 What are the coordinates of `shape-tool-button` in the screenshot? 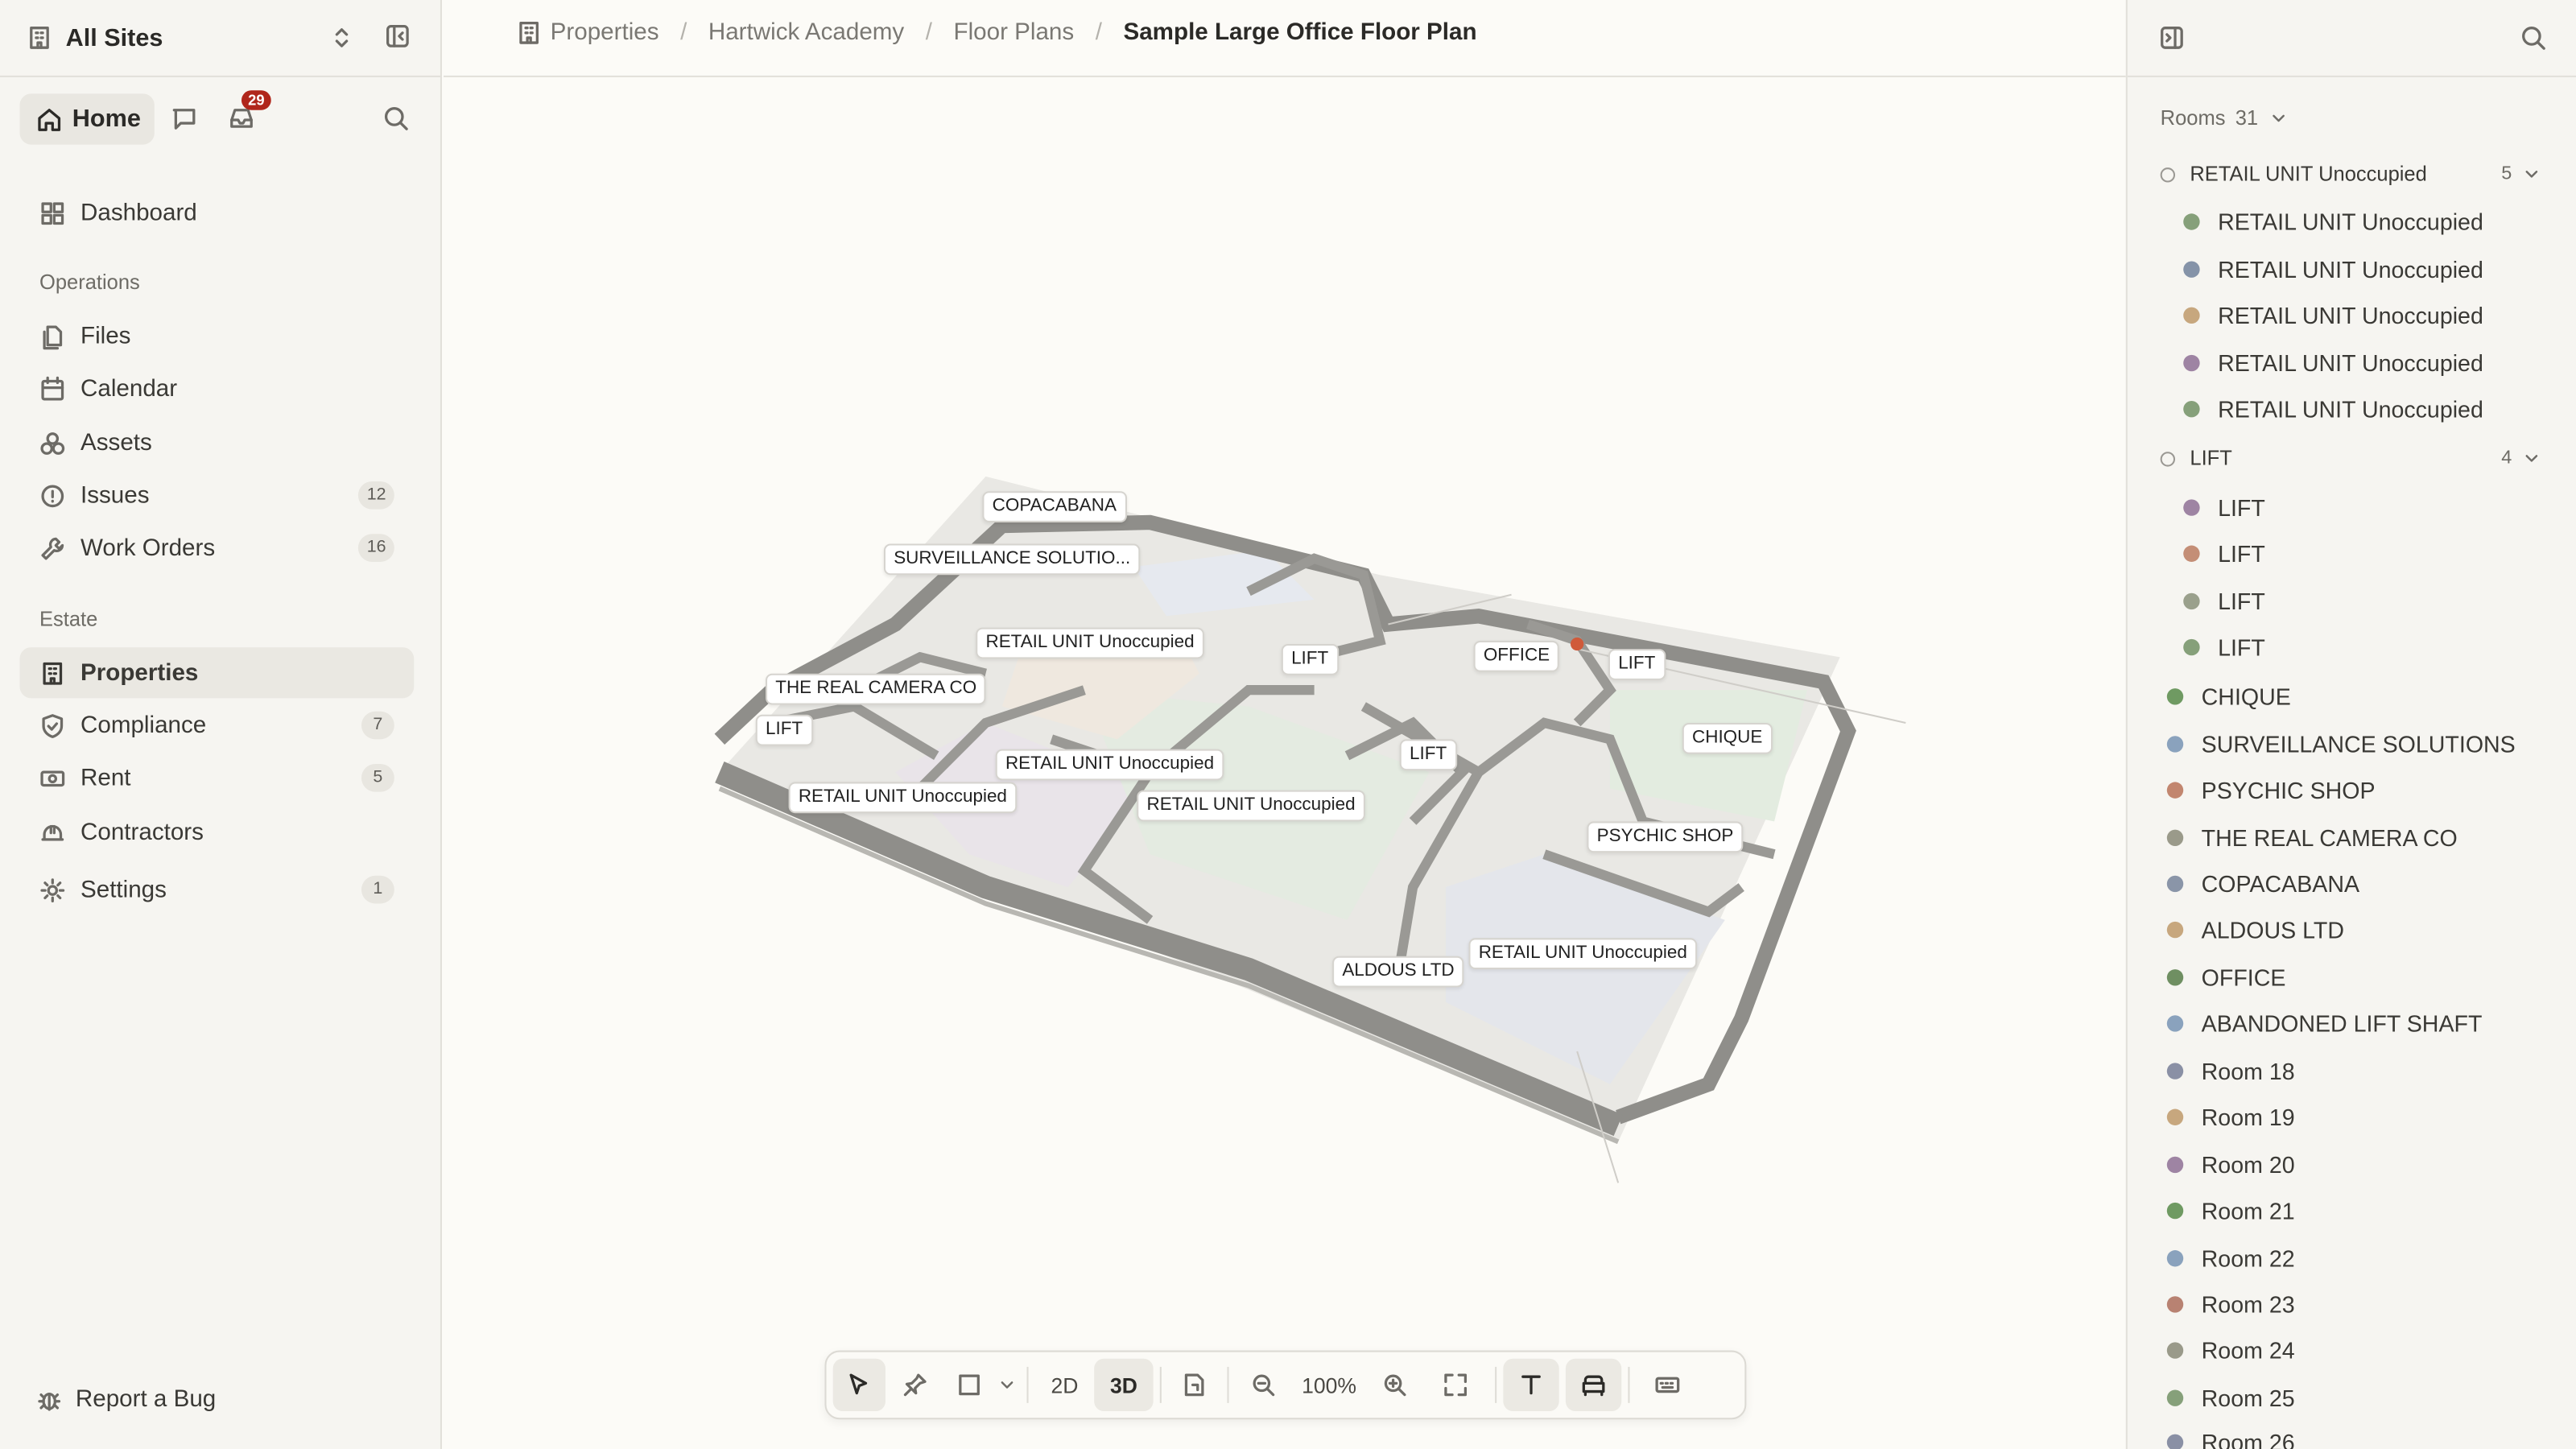 It's located at (968, 1385).